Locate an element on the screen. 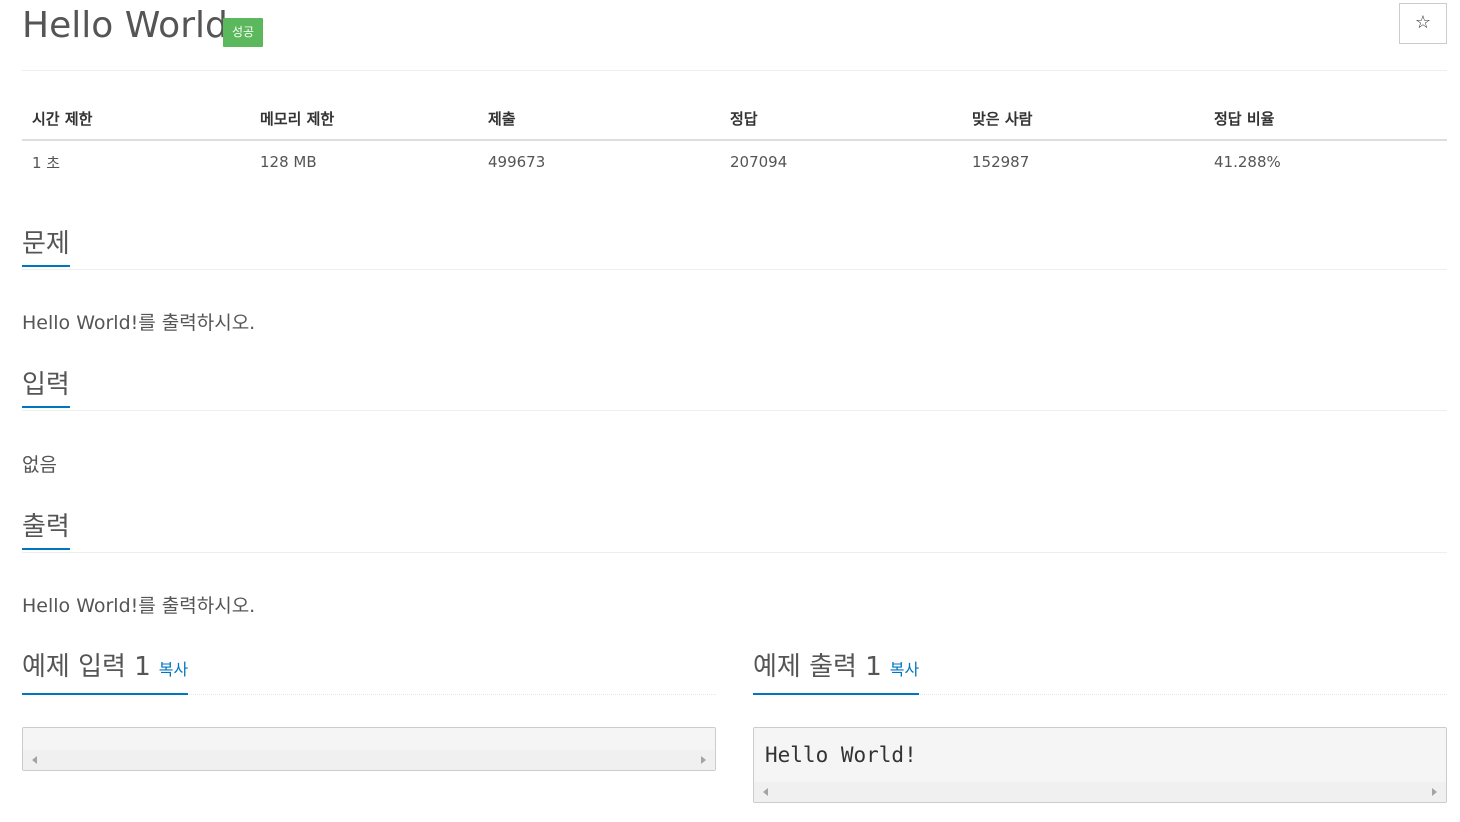 This screenshot has width=1460, height=822. output-description: Hello World!를 출력하시오. is located at coordinates (139, 606).